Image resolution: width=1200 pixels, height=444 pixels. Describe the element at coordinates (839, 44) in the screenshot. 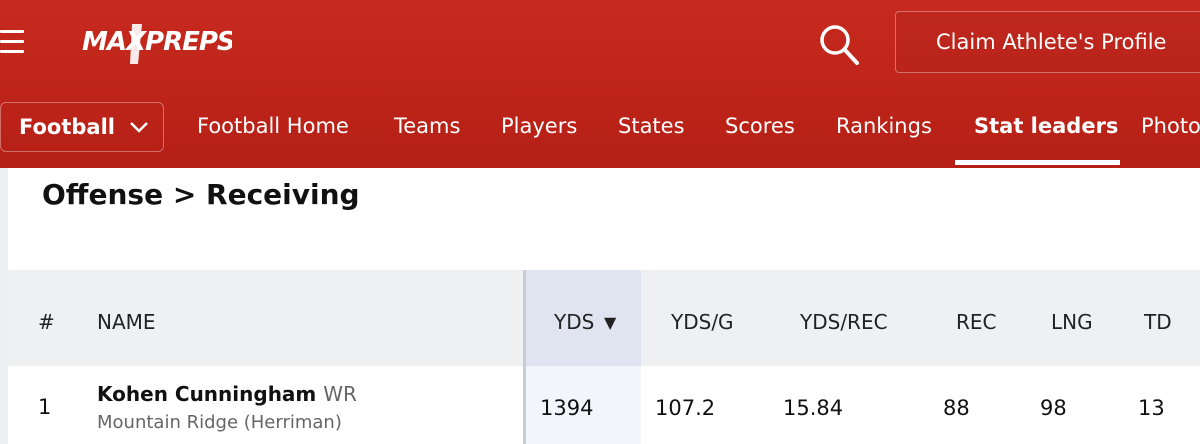

I see `search-icon` at that location.